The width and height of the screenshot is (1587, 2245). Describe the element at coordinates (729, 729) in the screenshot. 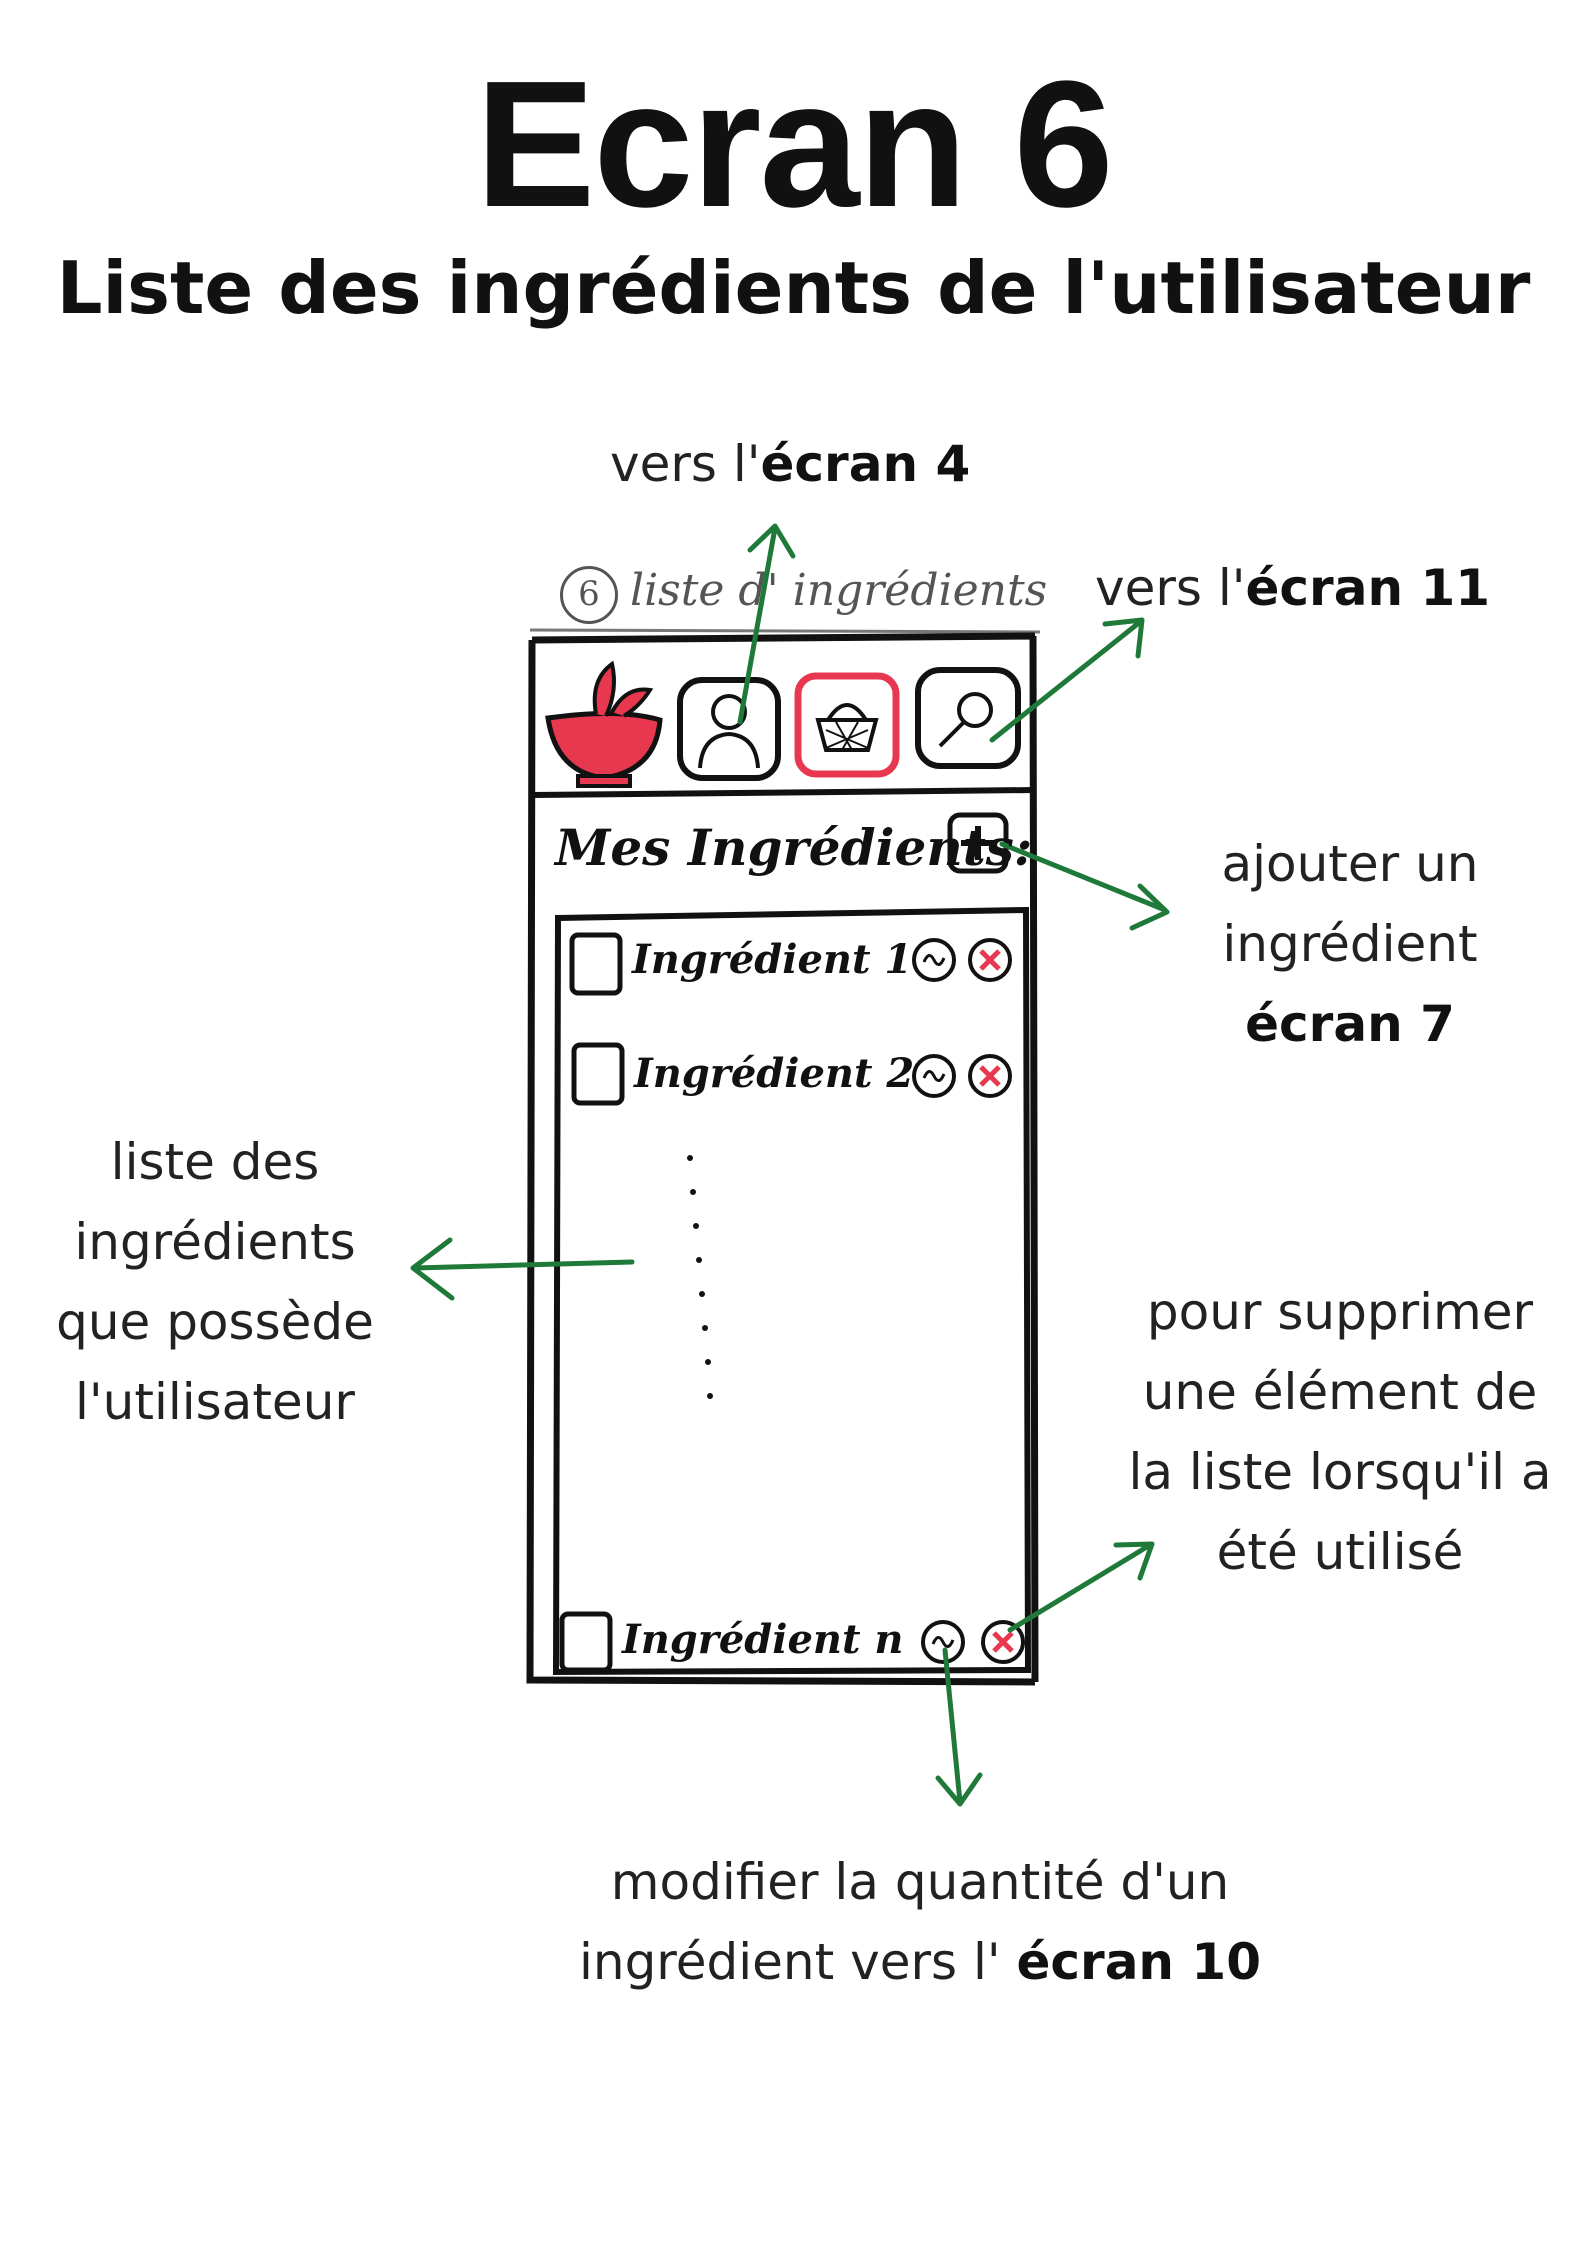

I see `profile-button` at that location.